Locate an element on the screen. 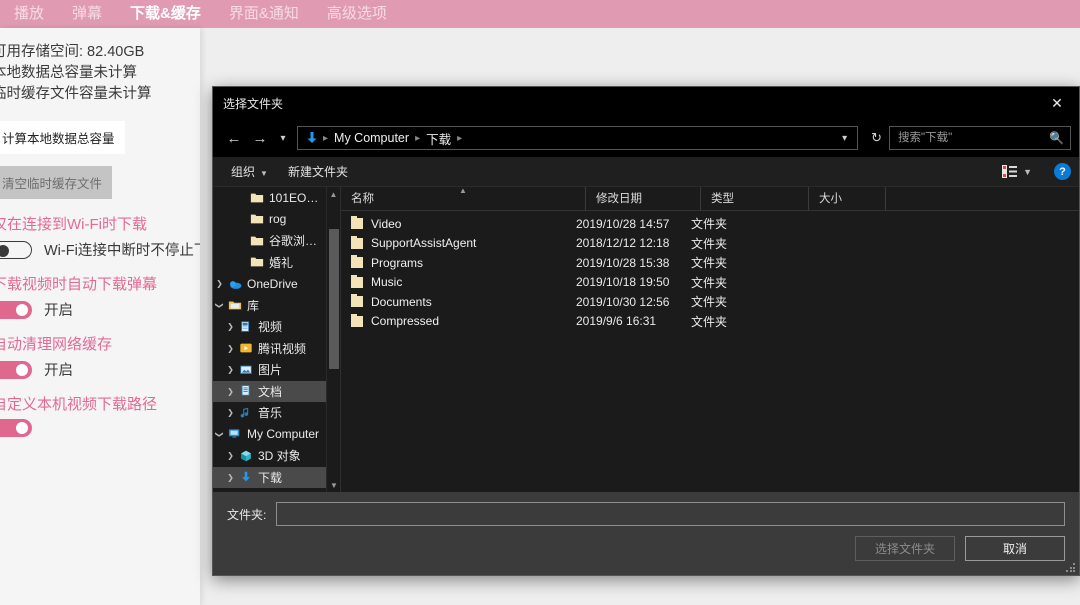 This screenshot has height=605, width=1080. tree-item-5: ❯ 库 is located at coordinates (269, 306).